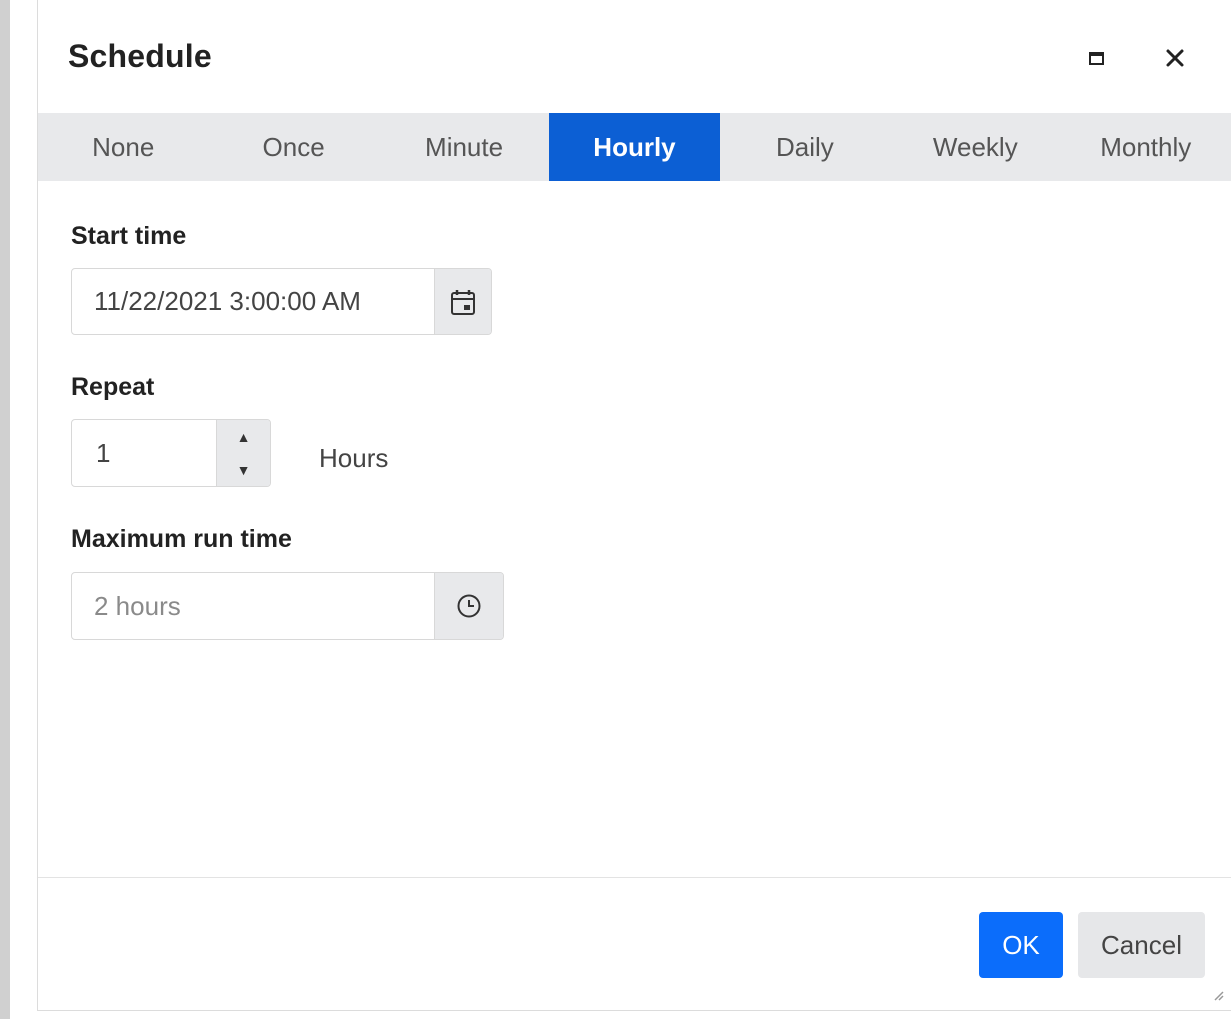 Image resolution: width=1231 pixels, height=1019 pixels. I want to click on start-time-label: Start time, so click(129, 236).